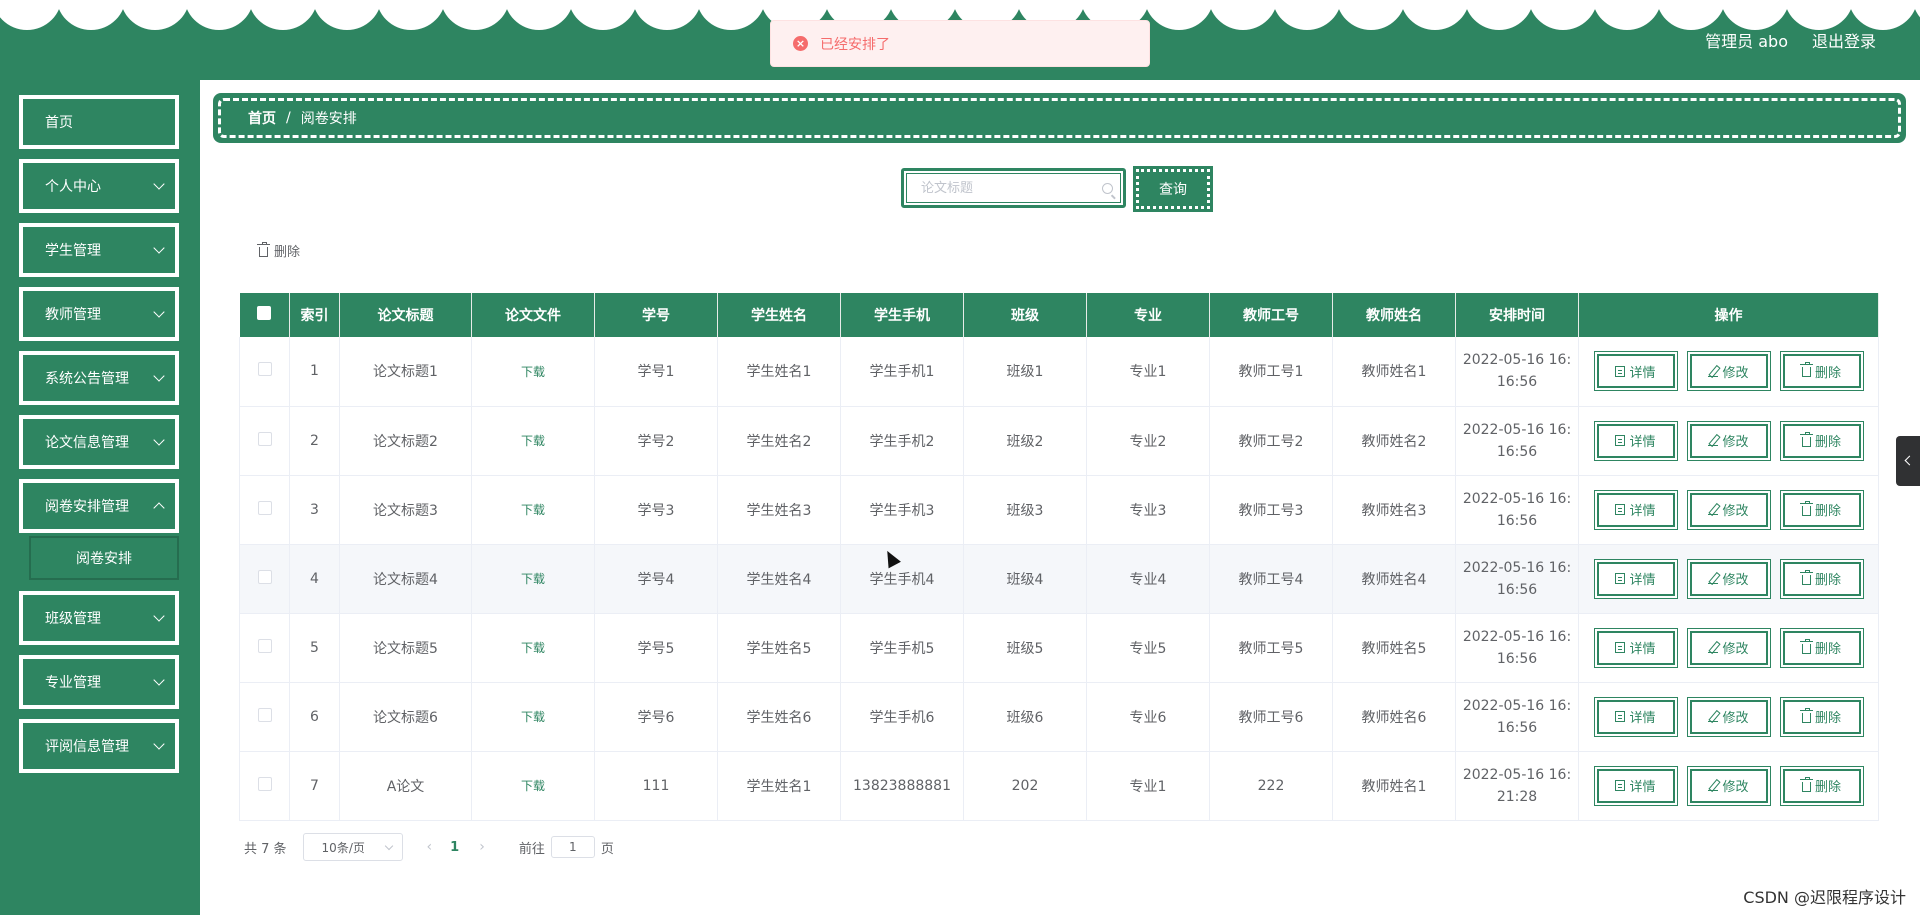 The image size is (1920, 915). What do you see at coordinates (352, 847) in the screenshot?
I see `page-size-select: 10条/页` at bounding box center [352, 847].